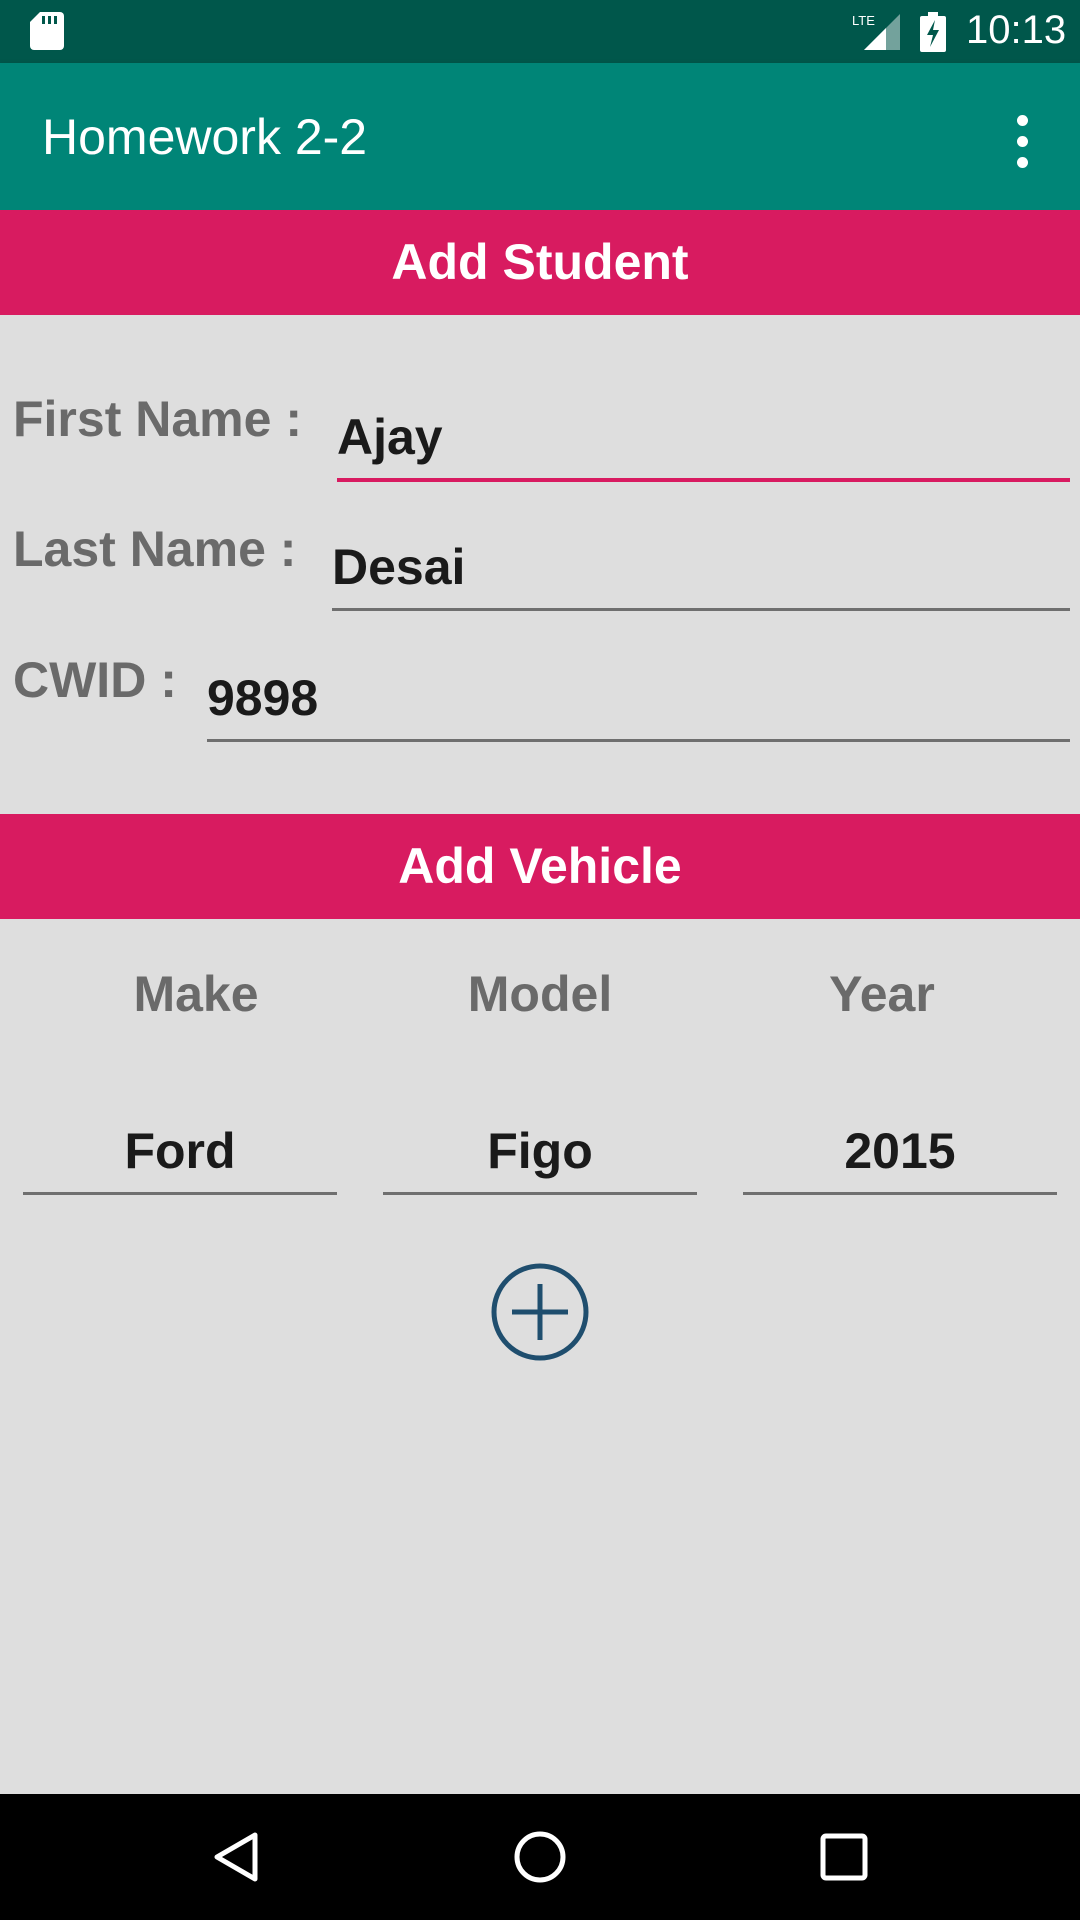 Image resolution: width=1080 pixels, height=1920 pixels. I want to click on year-field: 2015, so click(900, 1152).